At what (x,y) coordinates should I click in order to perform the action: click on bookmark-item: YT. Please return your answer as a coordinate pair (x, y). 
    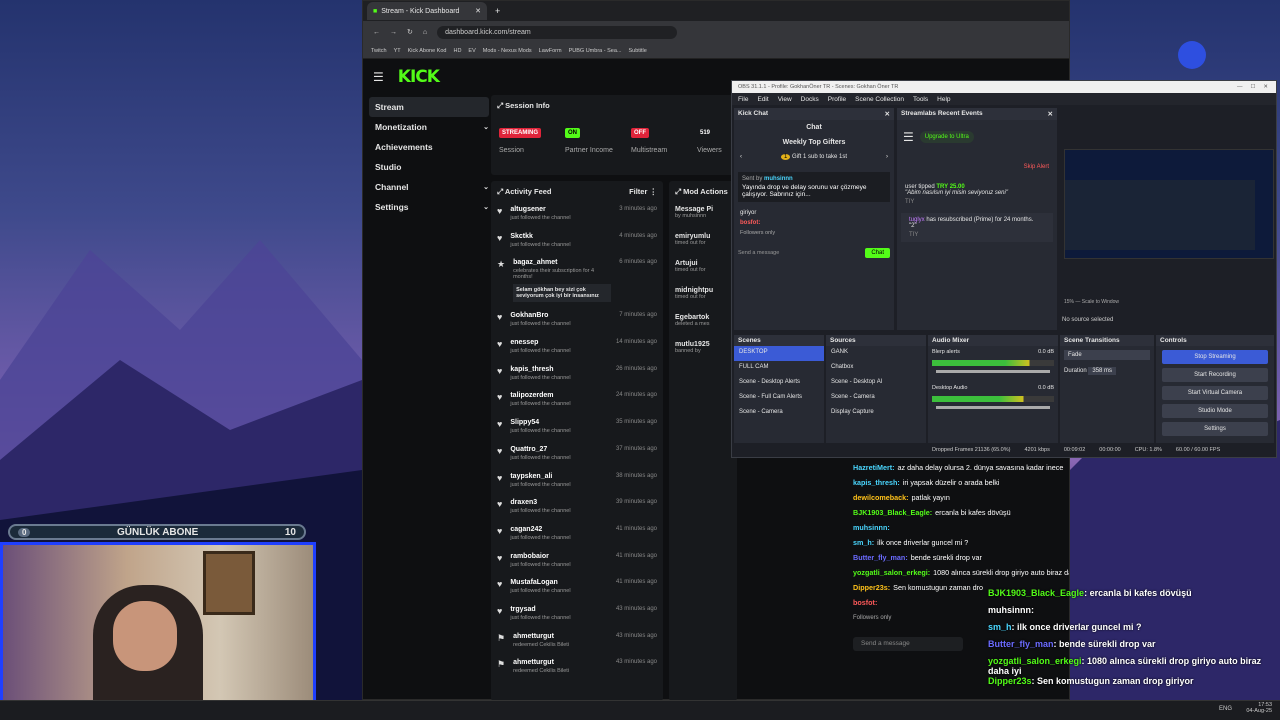
    Looking at the image, I should click on (397, 51).